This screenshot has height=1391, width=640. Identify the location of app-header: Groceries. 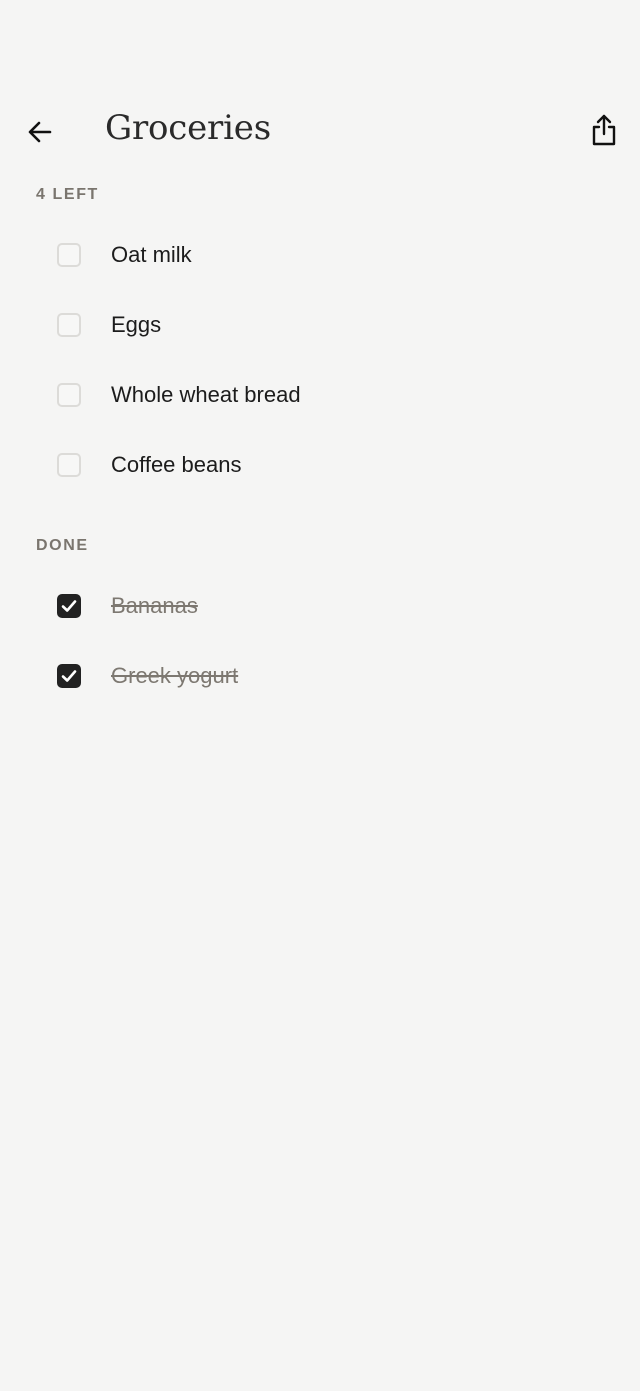
(320, 128).